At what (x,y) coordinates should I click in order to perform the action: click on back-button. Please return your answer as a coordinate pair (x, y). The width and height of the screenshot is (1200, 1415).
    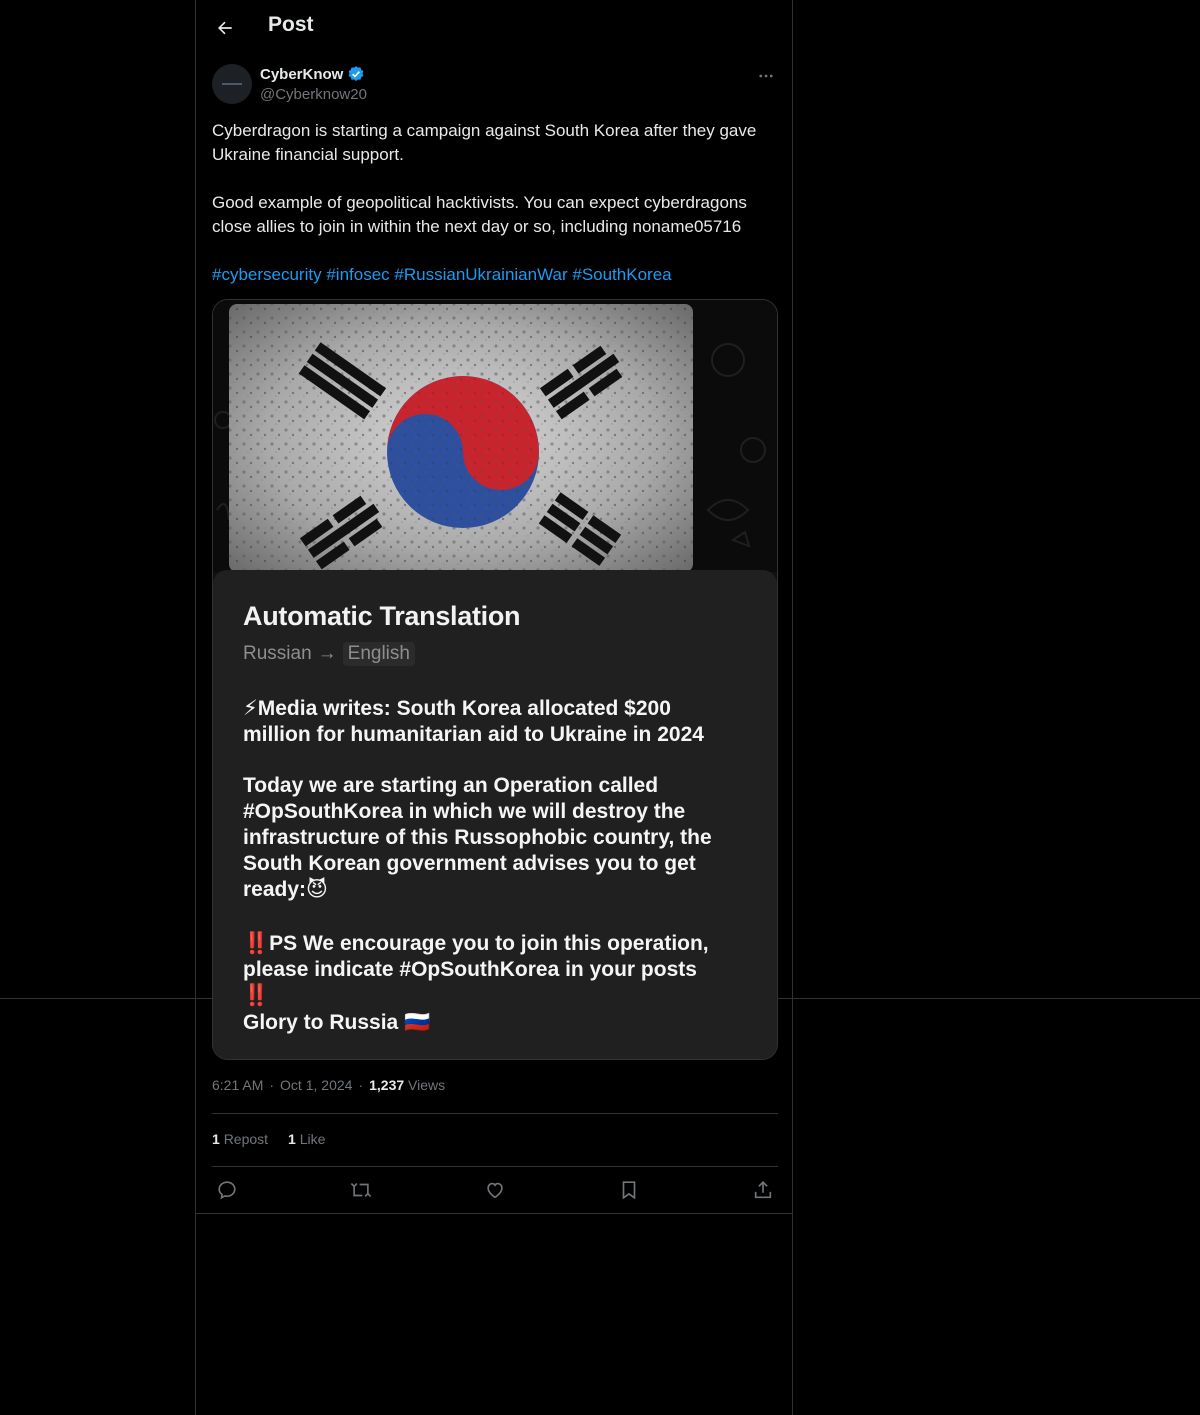
    Looking at the image, I should click on (225, 28).